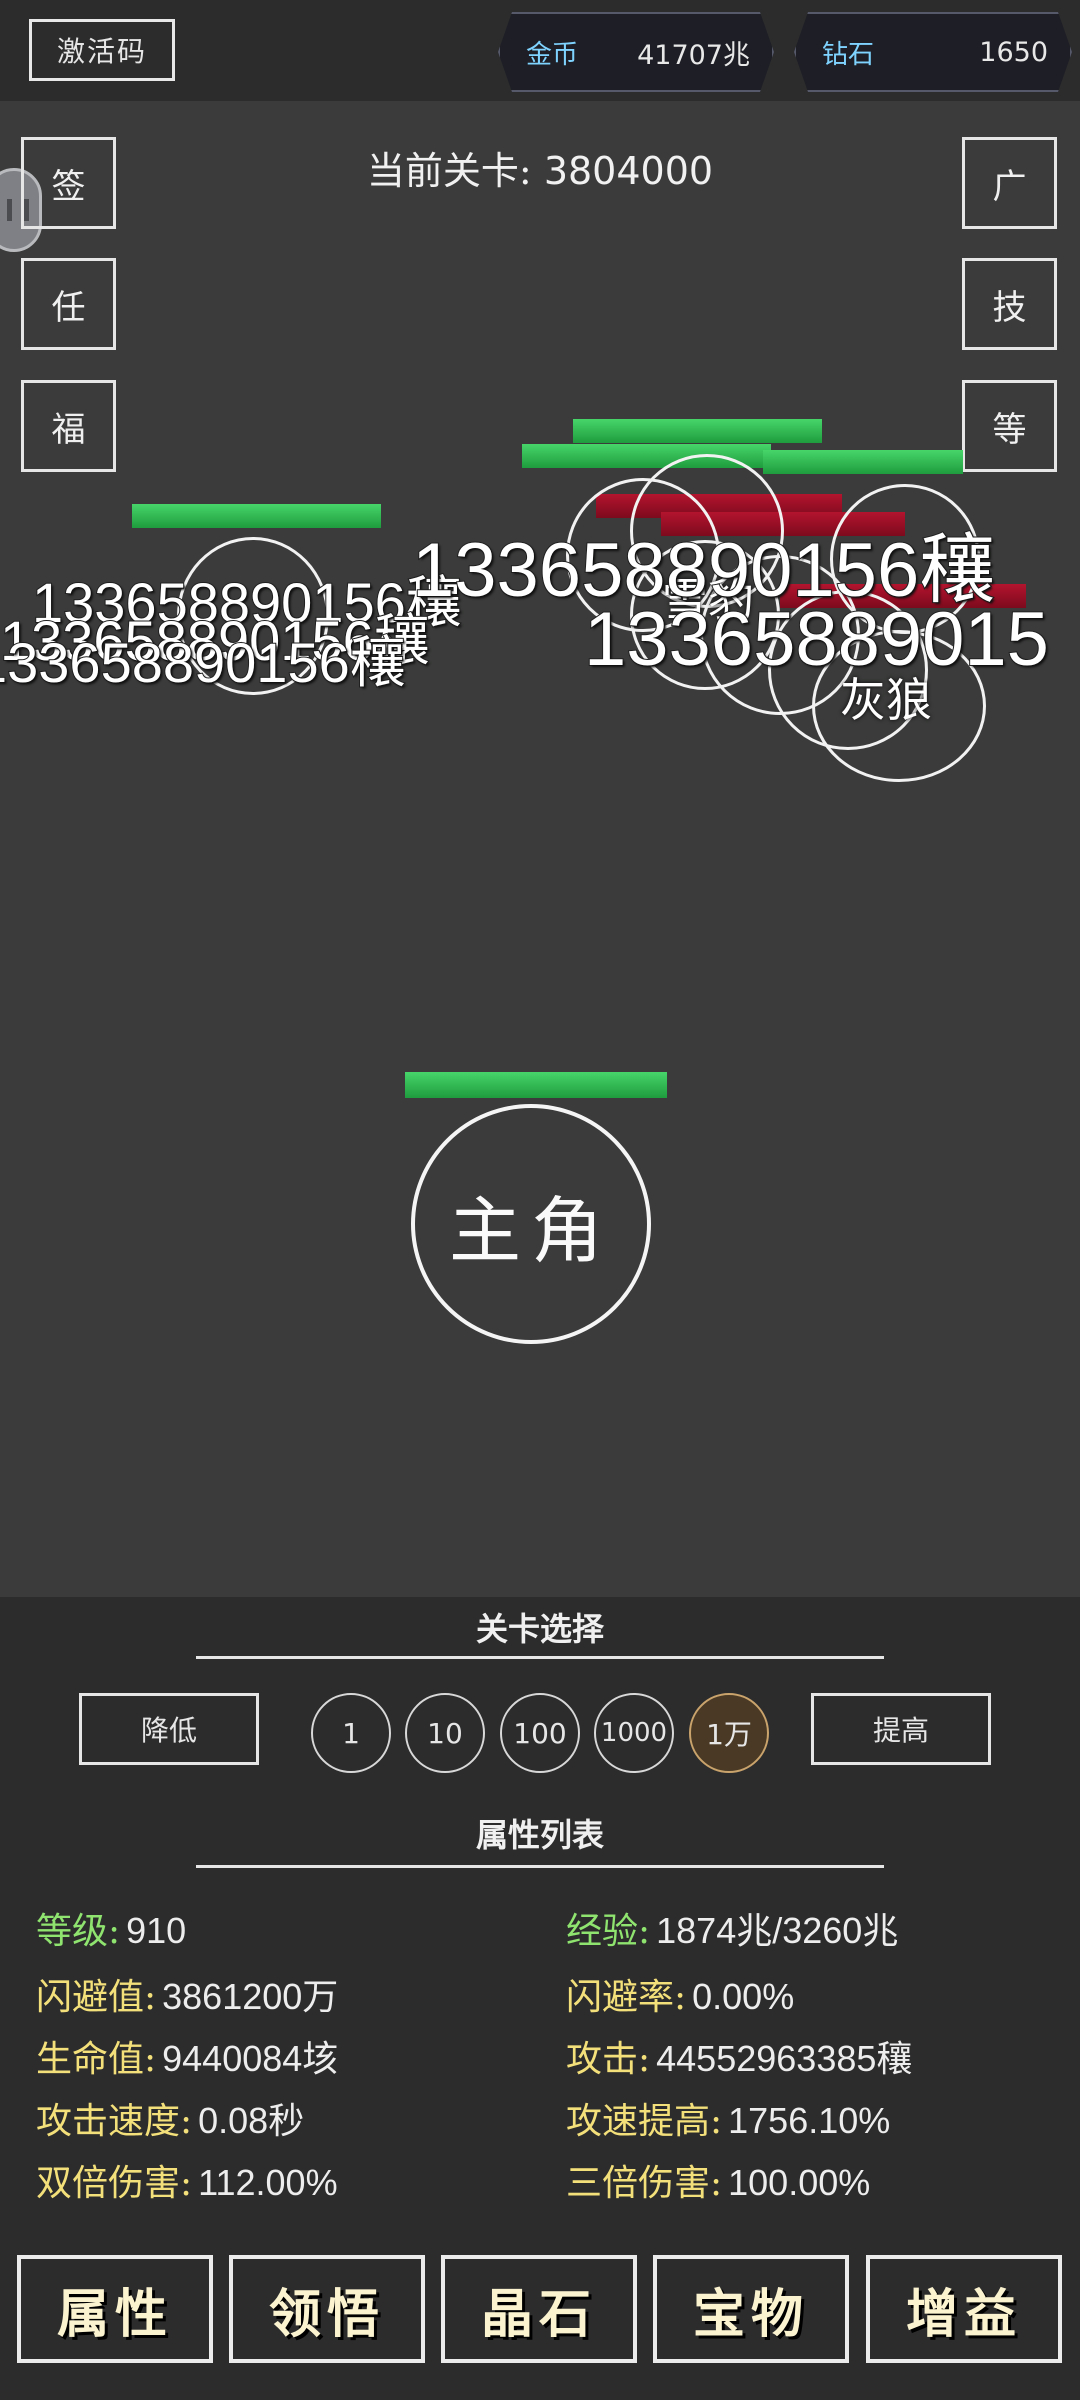 This screenshot has width=1080, height=2400. What do you see at coordinates (169, 1729) in the screenshot?
I see `decrease-stage-button: 降低` at bounding box center [169, 1729].